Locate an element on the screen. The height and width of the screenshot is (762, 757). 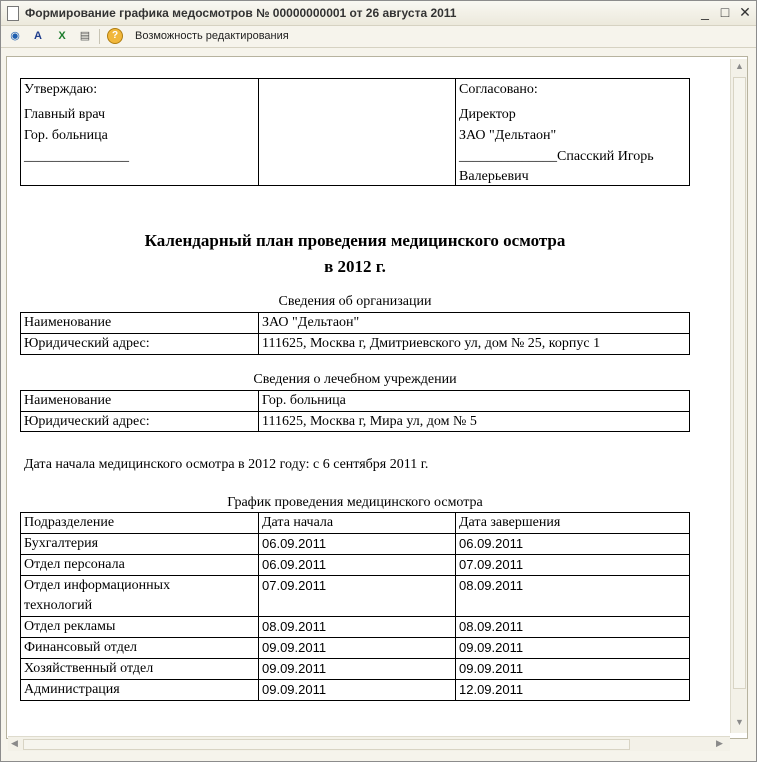
clinic-caption: Сведения о лечебном учреждении is located at coordinates (355, 379).